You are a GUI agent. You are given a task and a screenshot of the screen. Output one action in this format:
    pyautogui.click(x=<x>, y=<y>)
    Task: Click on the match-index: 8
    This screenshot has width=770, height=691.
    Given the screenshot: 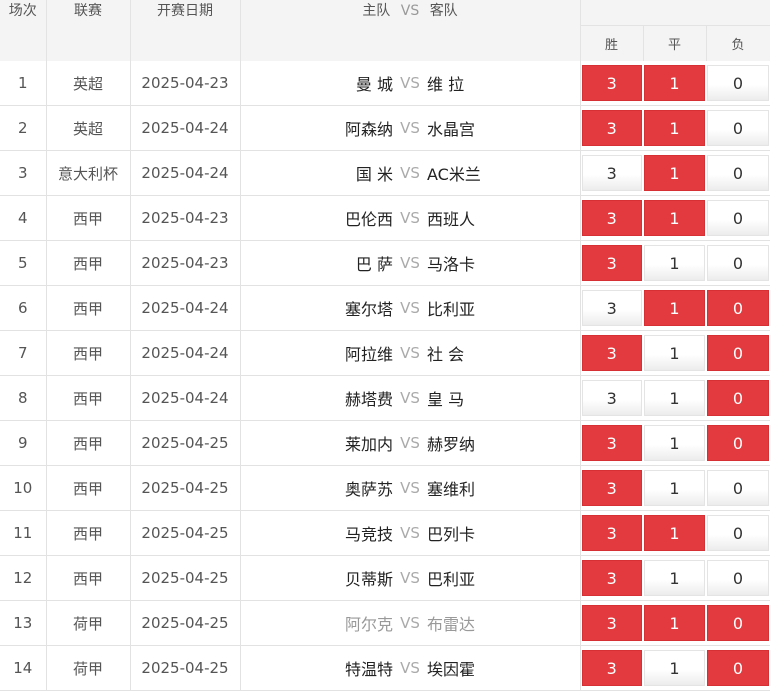 What is the action you would take?
    pyautogui.click(x=23, y=398)
    